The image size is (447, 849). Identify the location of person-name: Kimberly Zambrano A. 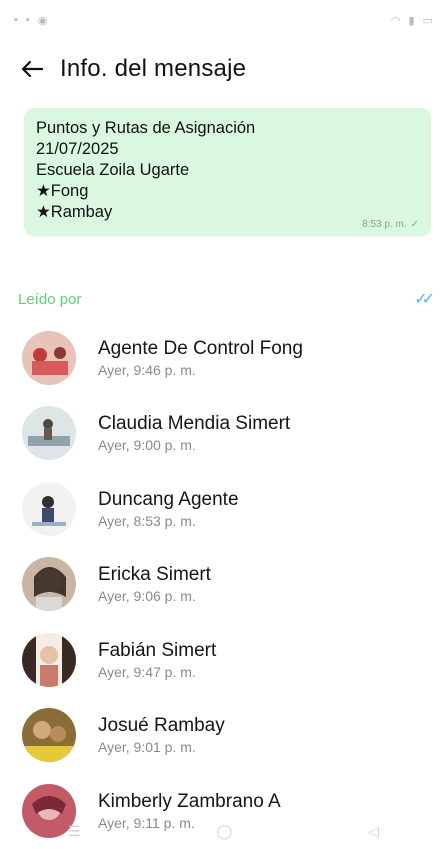
(189, 801).